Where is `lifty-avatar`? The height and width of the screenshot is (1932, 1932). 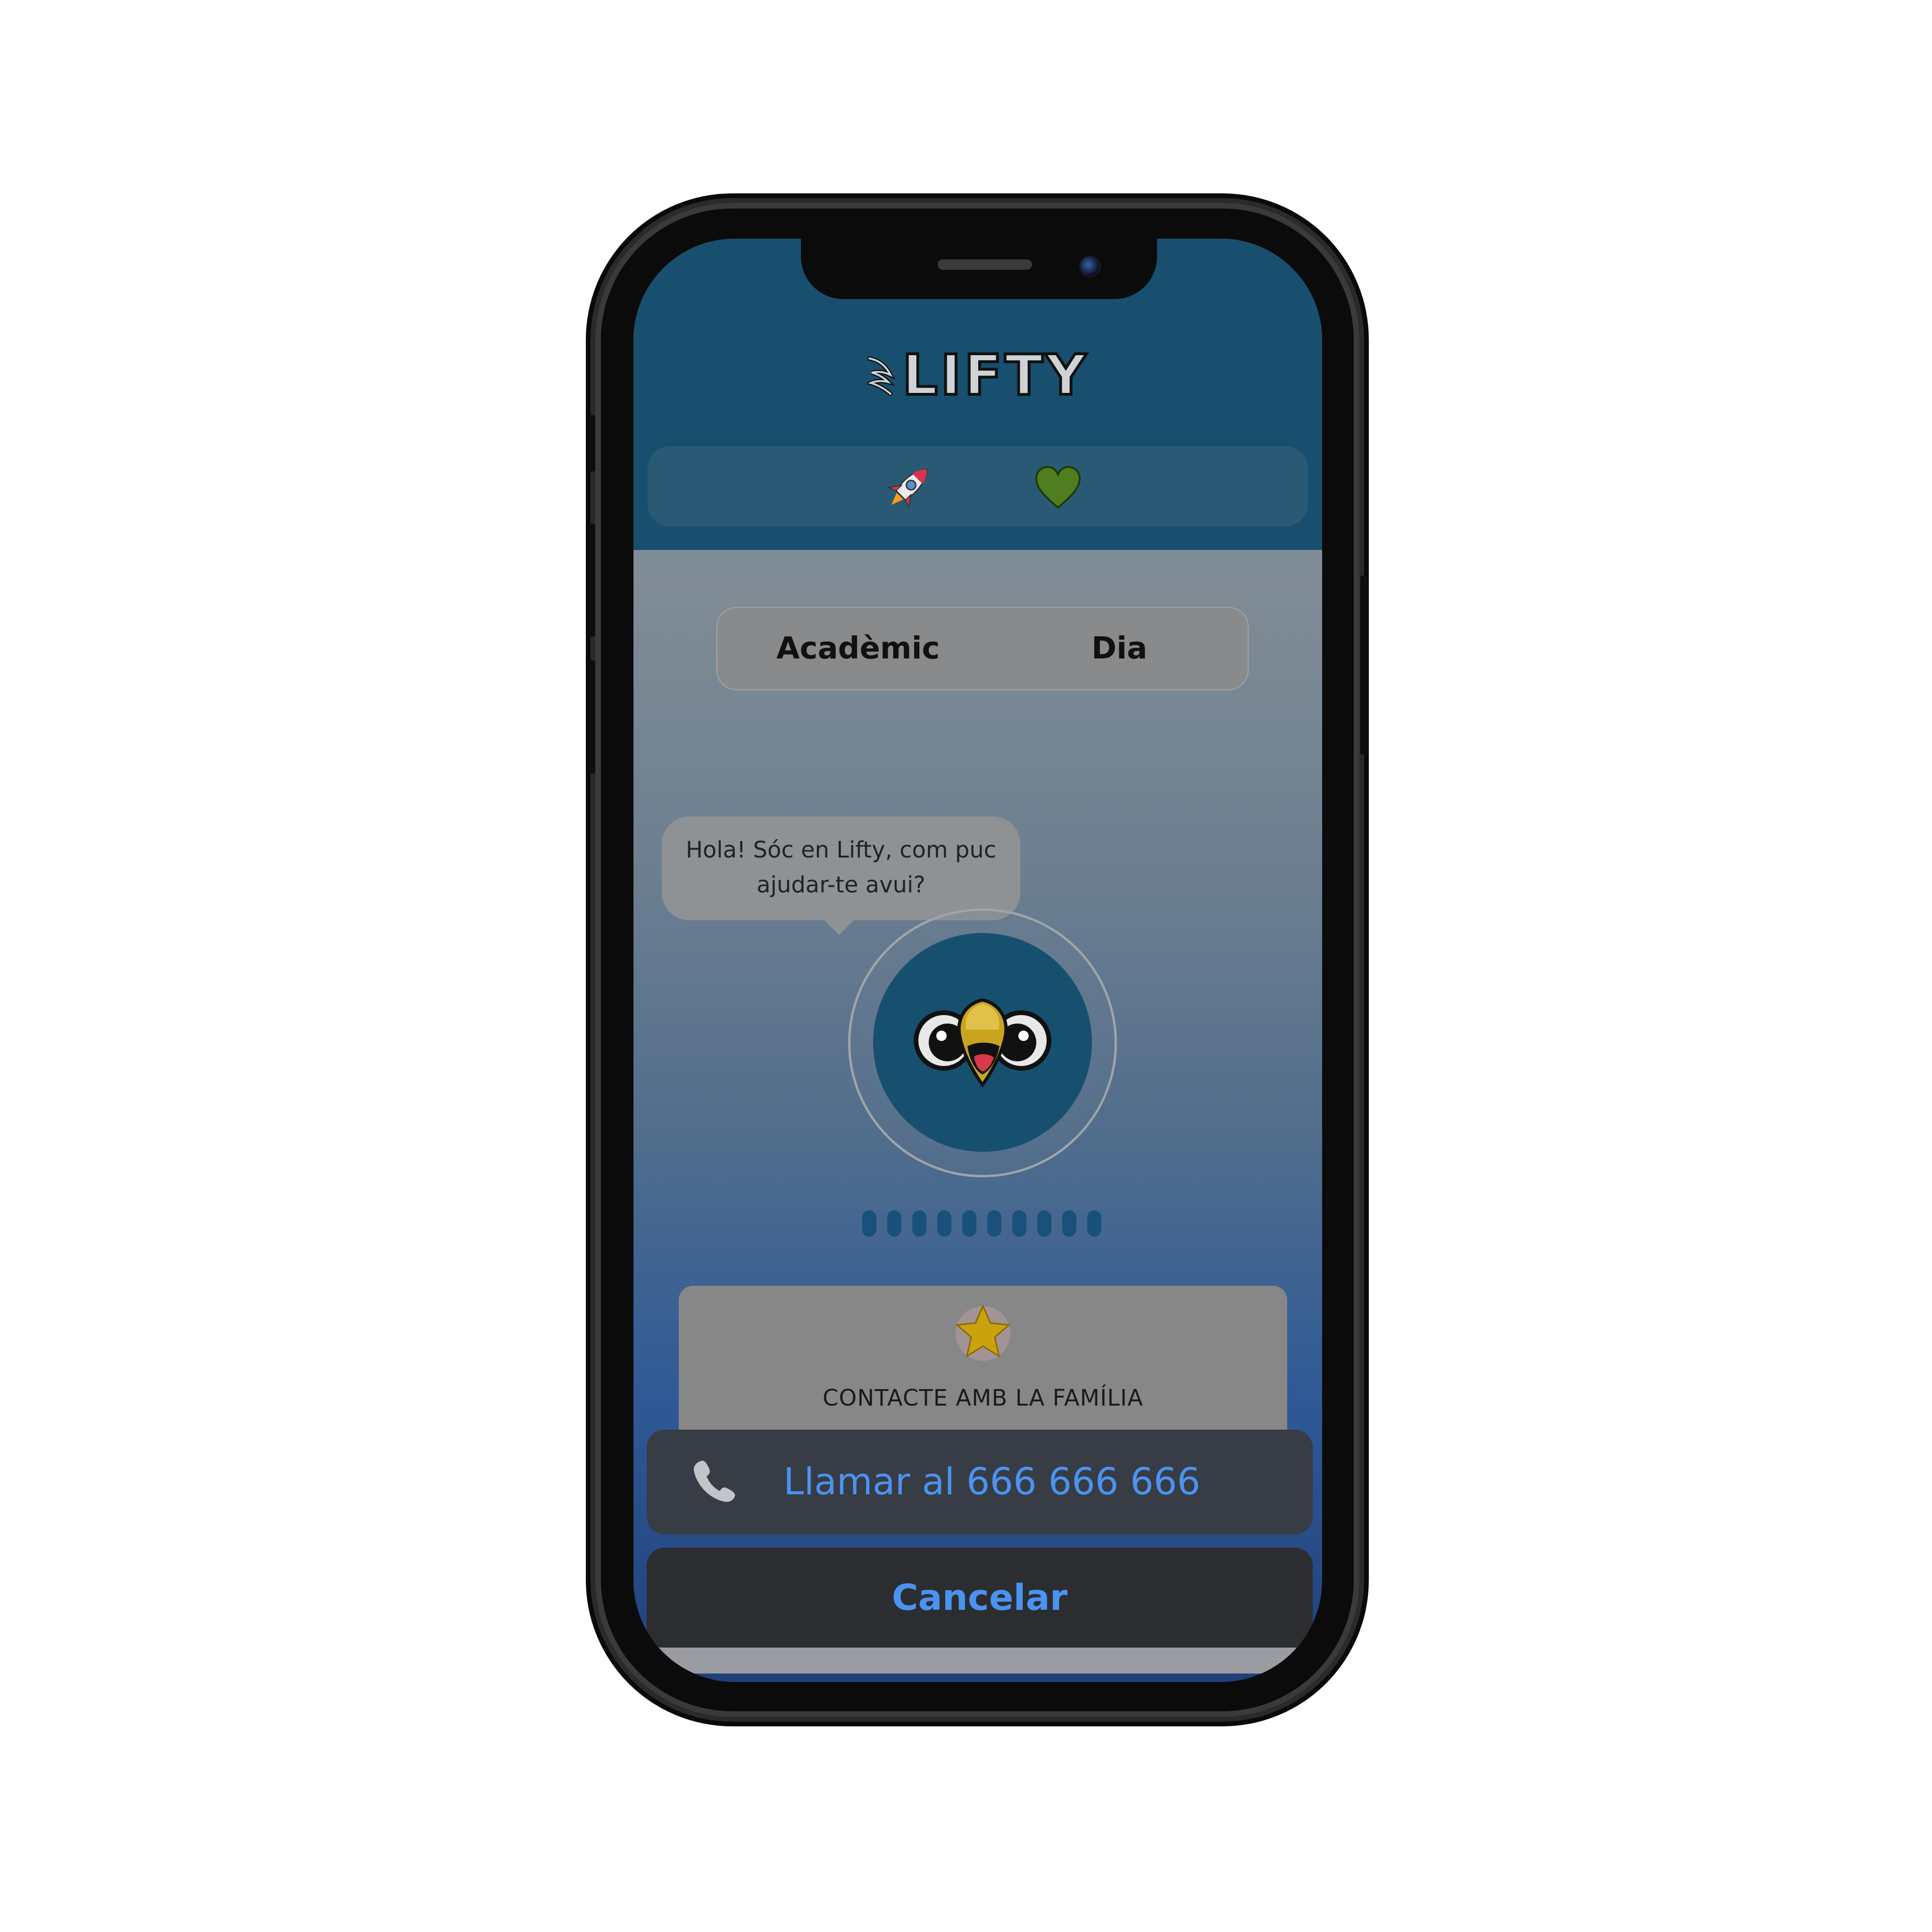
lifty-avatar is located at coordinates (983, 1042).